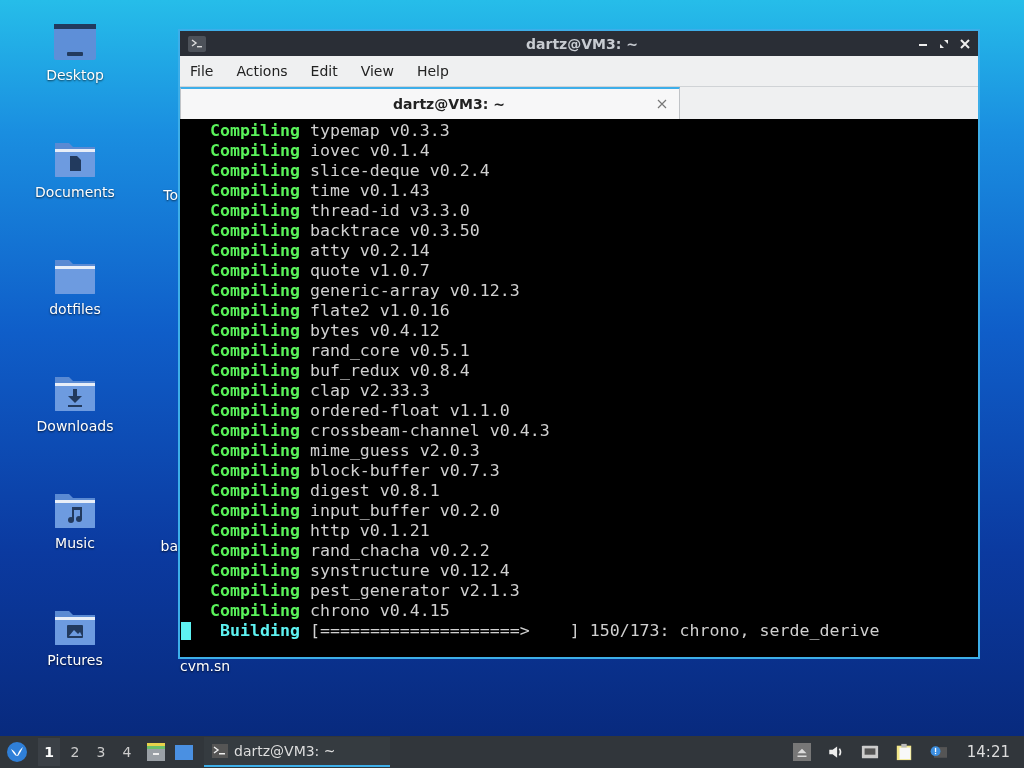  What do you see at coordinates (369, 531) in the screenshot?
I see `crate-name: http v0.1.21` at bounding box center [369, 531].